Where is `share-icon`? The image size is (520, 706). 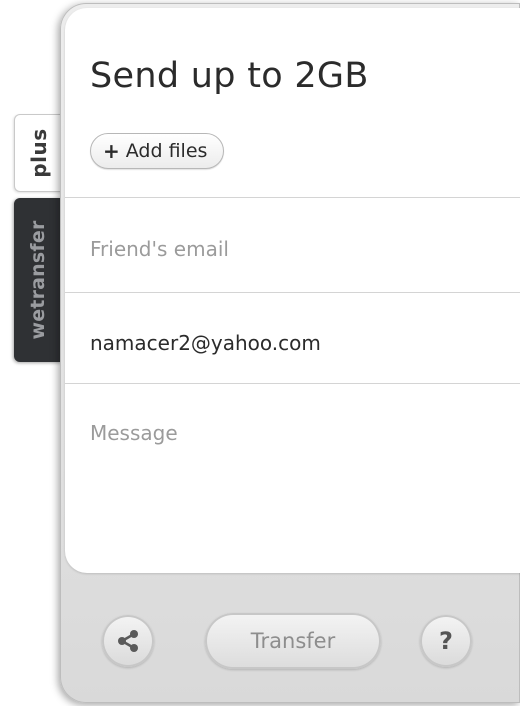 share-icon is located at coordinates (128, 641).